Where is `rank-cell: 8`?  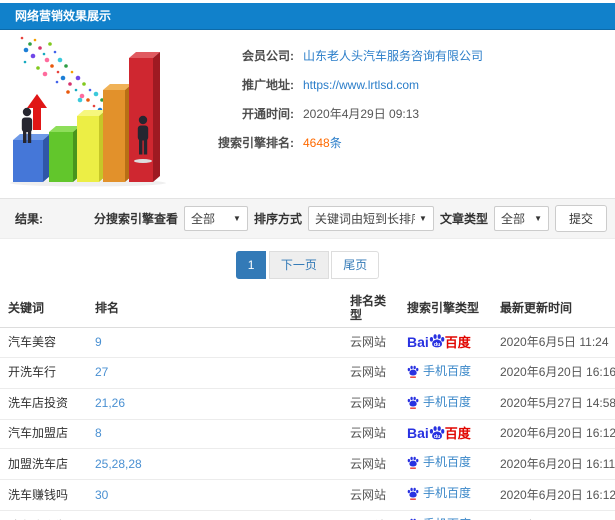
rank-cell: 8 is located at coordinates (214, 434).